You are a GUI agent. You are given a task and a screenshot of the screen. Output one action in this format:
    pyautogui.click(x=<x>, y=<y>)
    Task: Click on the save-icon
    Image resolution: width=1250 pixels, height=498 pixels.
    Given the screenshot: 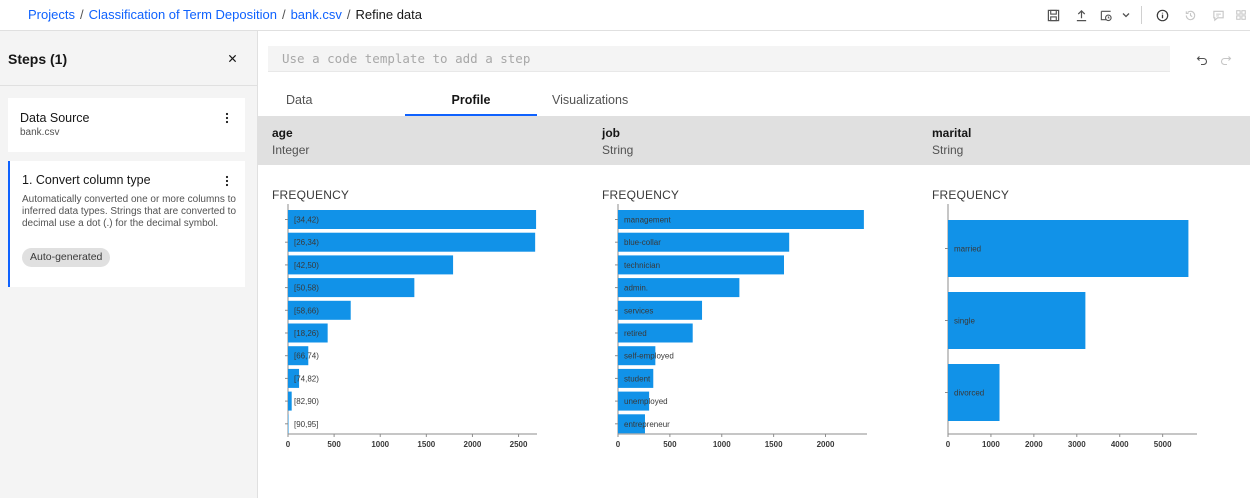 What is the action you would take?
    pyautogui.click(x=1053, y=15)
    